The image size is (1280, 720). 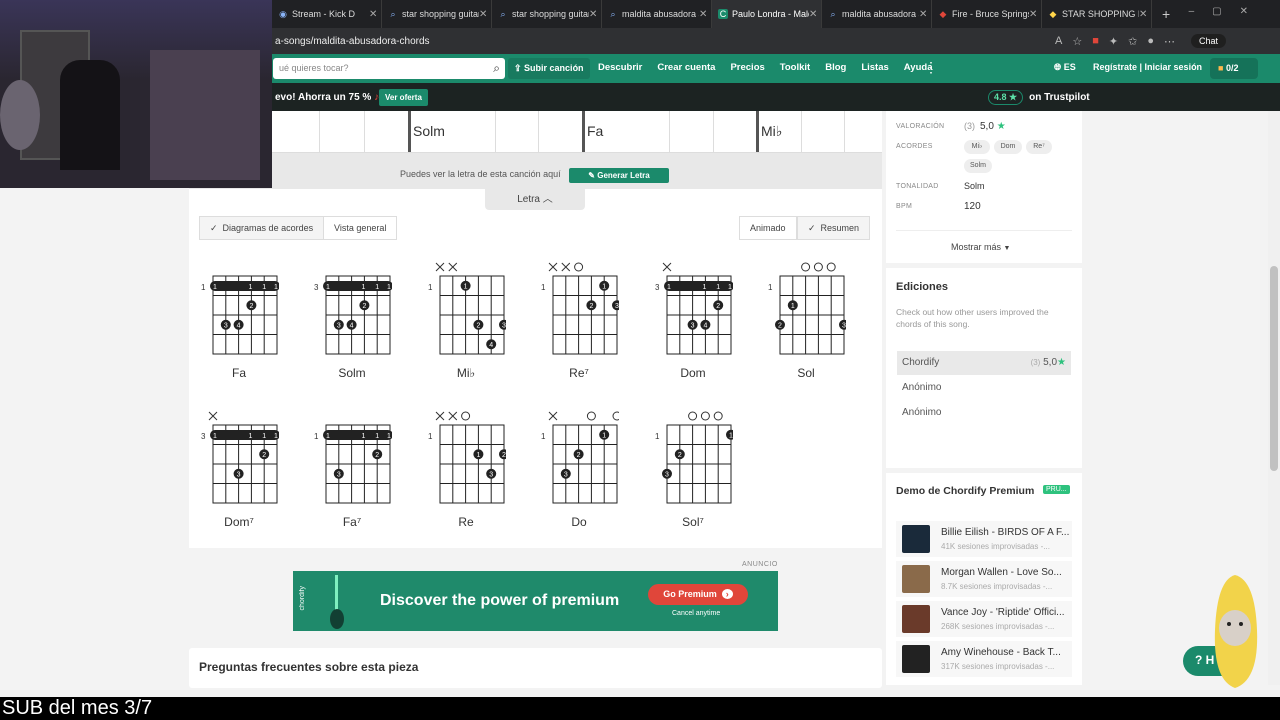 What do you see at coordinates (239, 328) in the screenshot?
I see `chord-diagram: 1 1 1 1 1 2 3 4 Fa` at bounding box center [239, 328].